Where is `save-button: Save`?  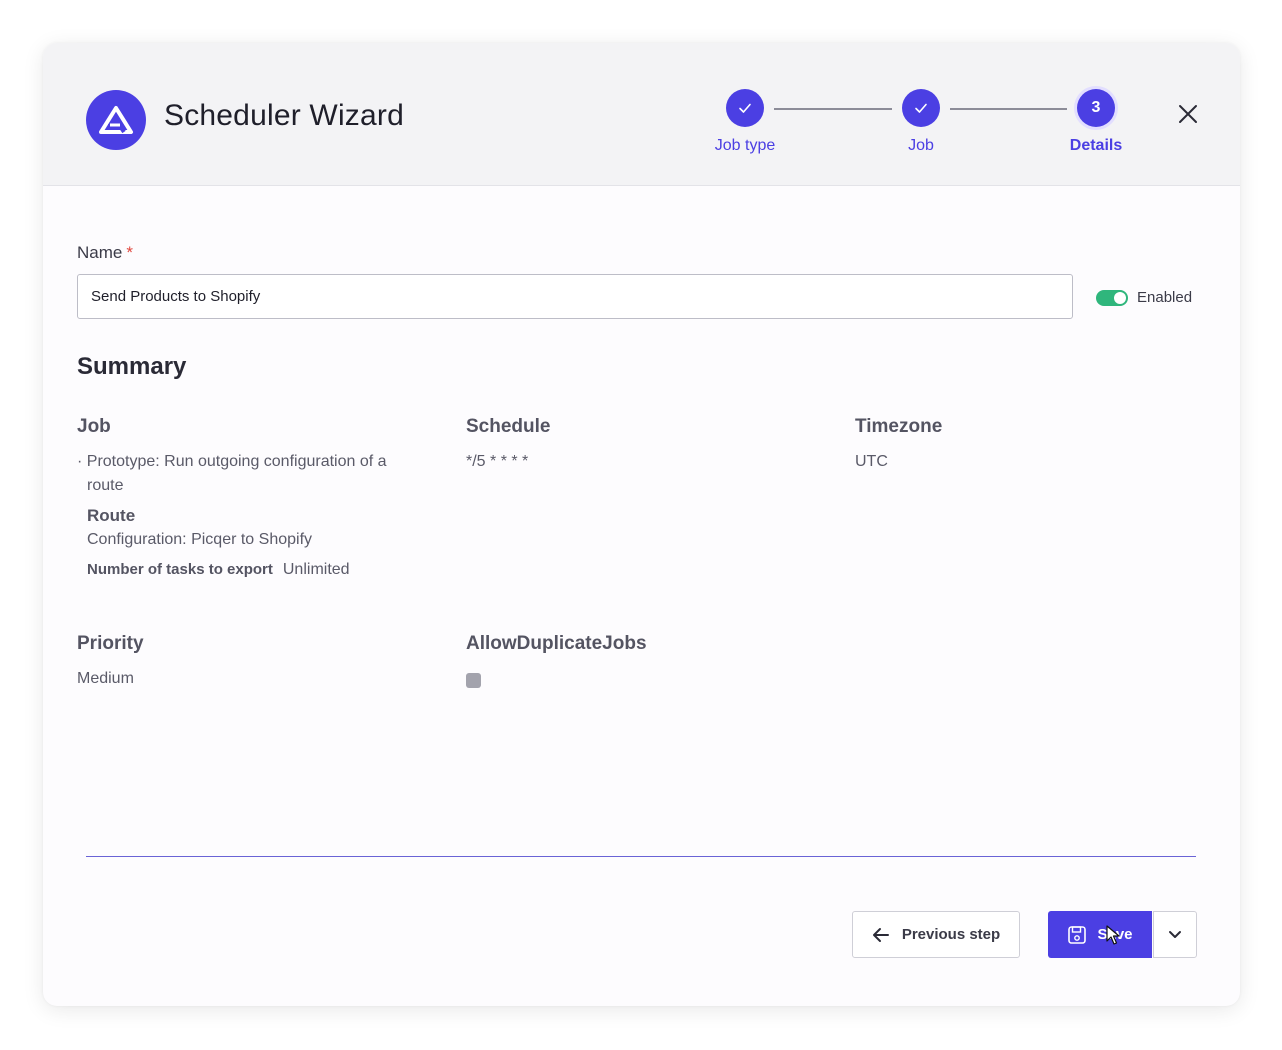
save-button: Save is located at coordinates (1100, 934).